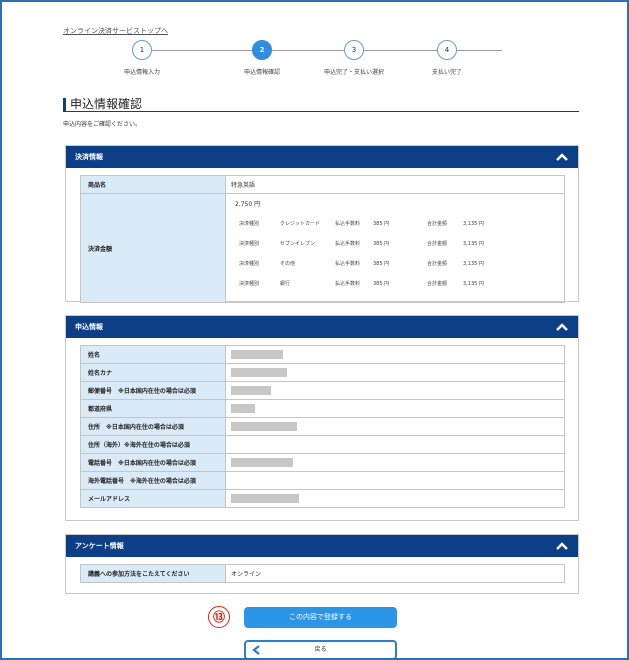 The width and height of the screenshot is (629, 660). I want to click on step-2: 2 申込情報確認, so click(262, 58).